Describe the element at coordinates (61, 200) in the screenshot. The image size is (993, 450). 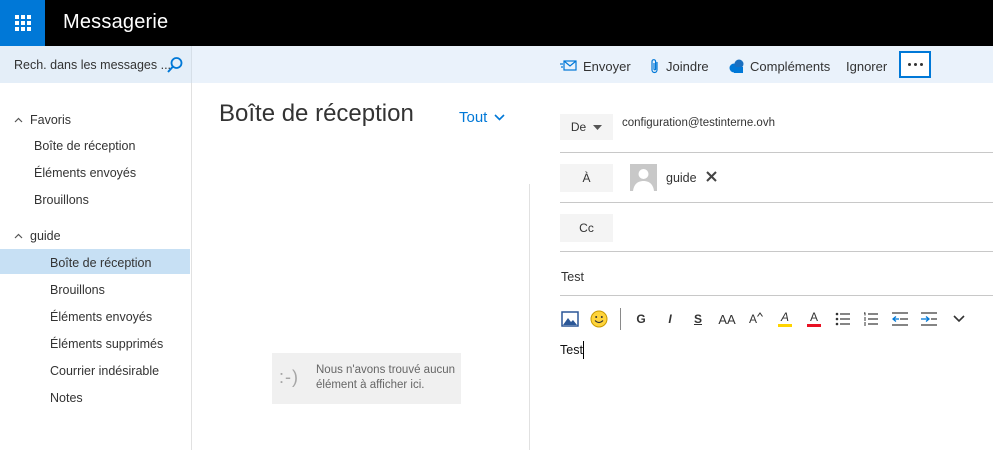
I see `nav-favorites-drafts: Brouillons` at that location.